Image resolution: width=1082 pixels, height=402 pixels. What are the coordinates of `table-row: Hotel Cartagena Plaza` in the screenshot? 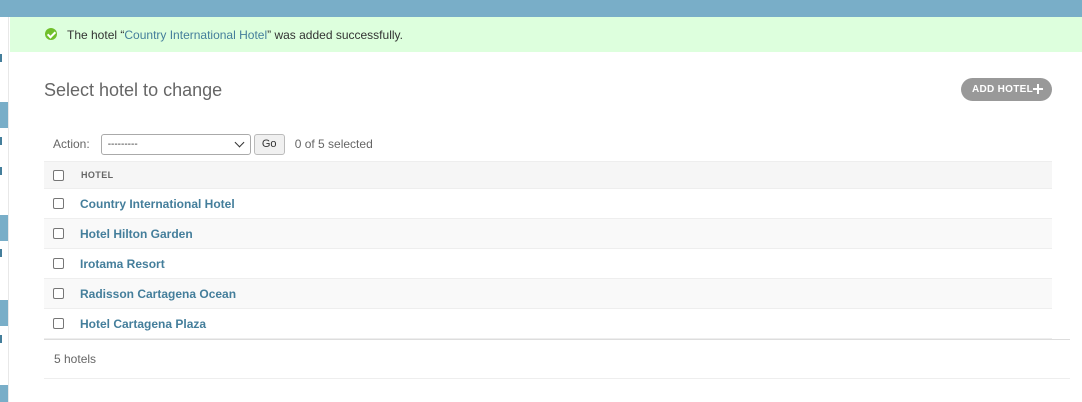 It's located at (548, 324).